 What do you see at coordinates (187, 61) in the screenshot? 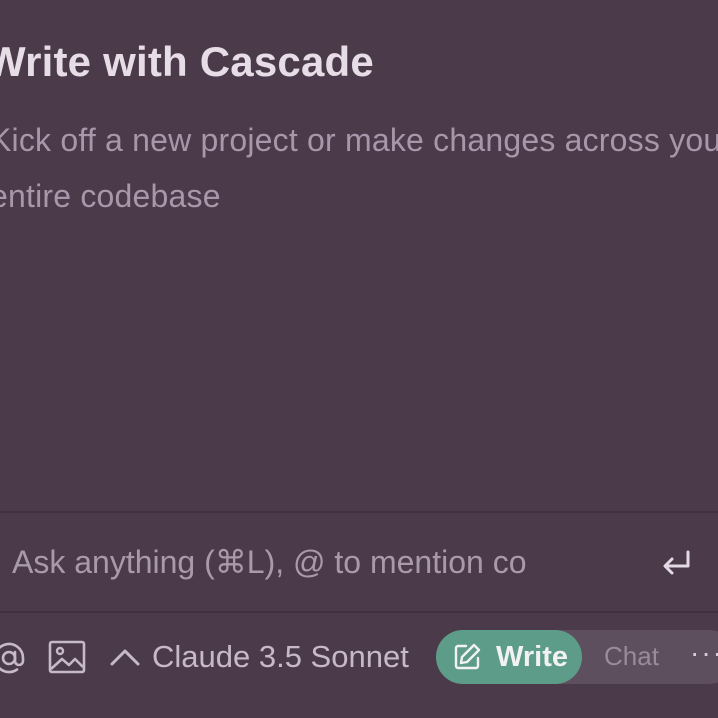
I see `page-title: Write with Cascade` at bounding box center [187, 61].